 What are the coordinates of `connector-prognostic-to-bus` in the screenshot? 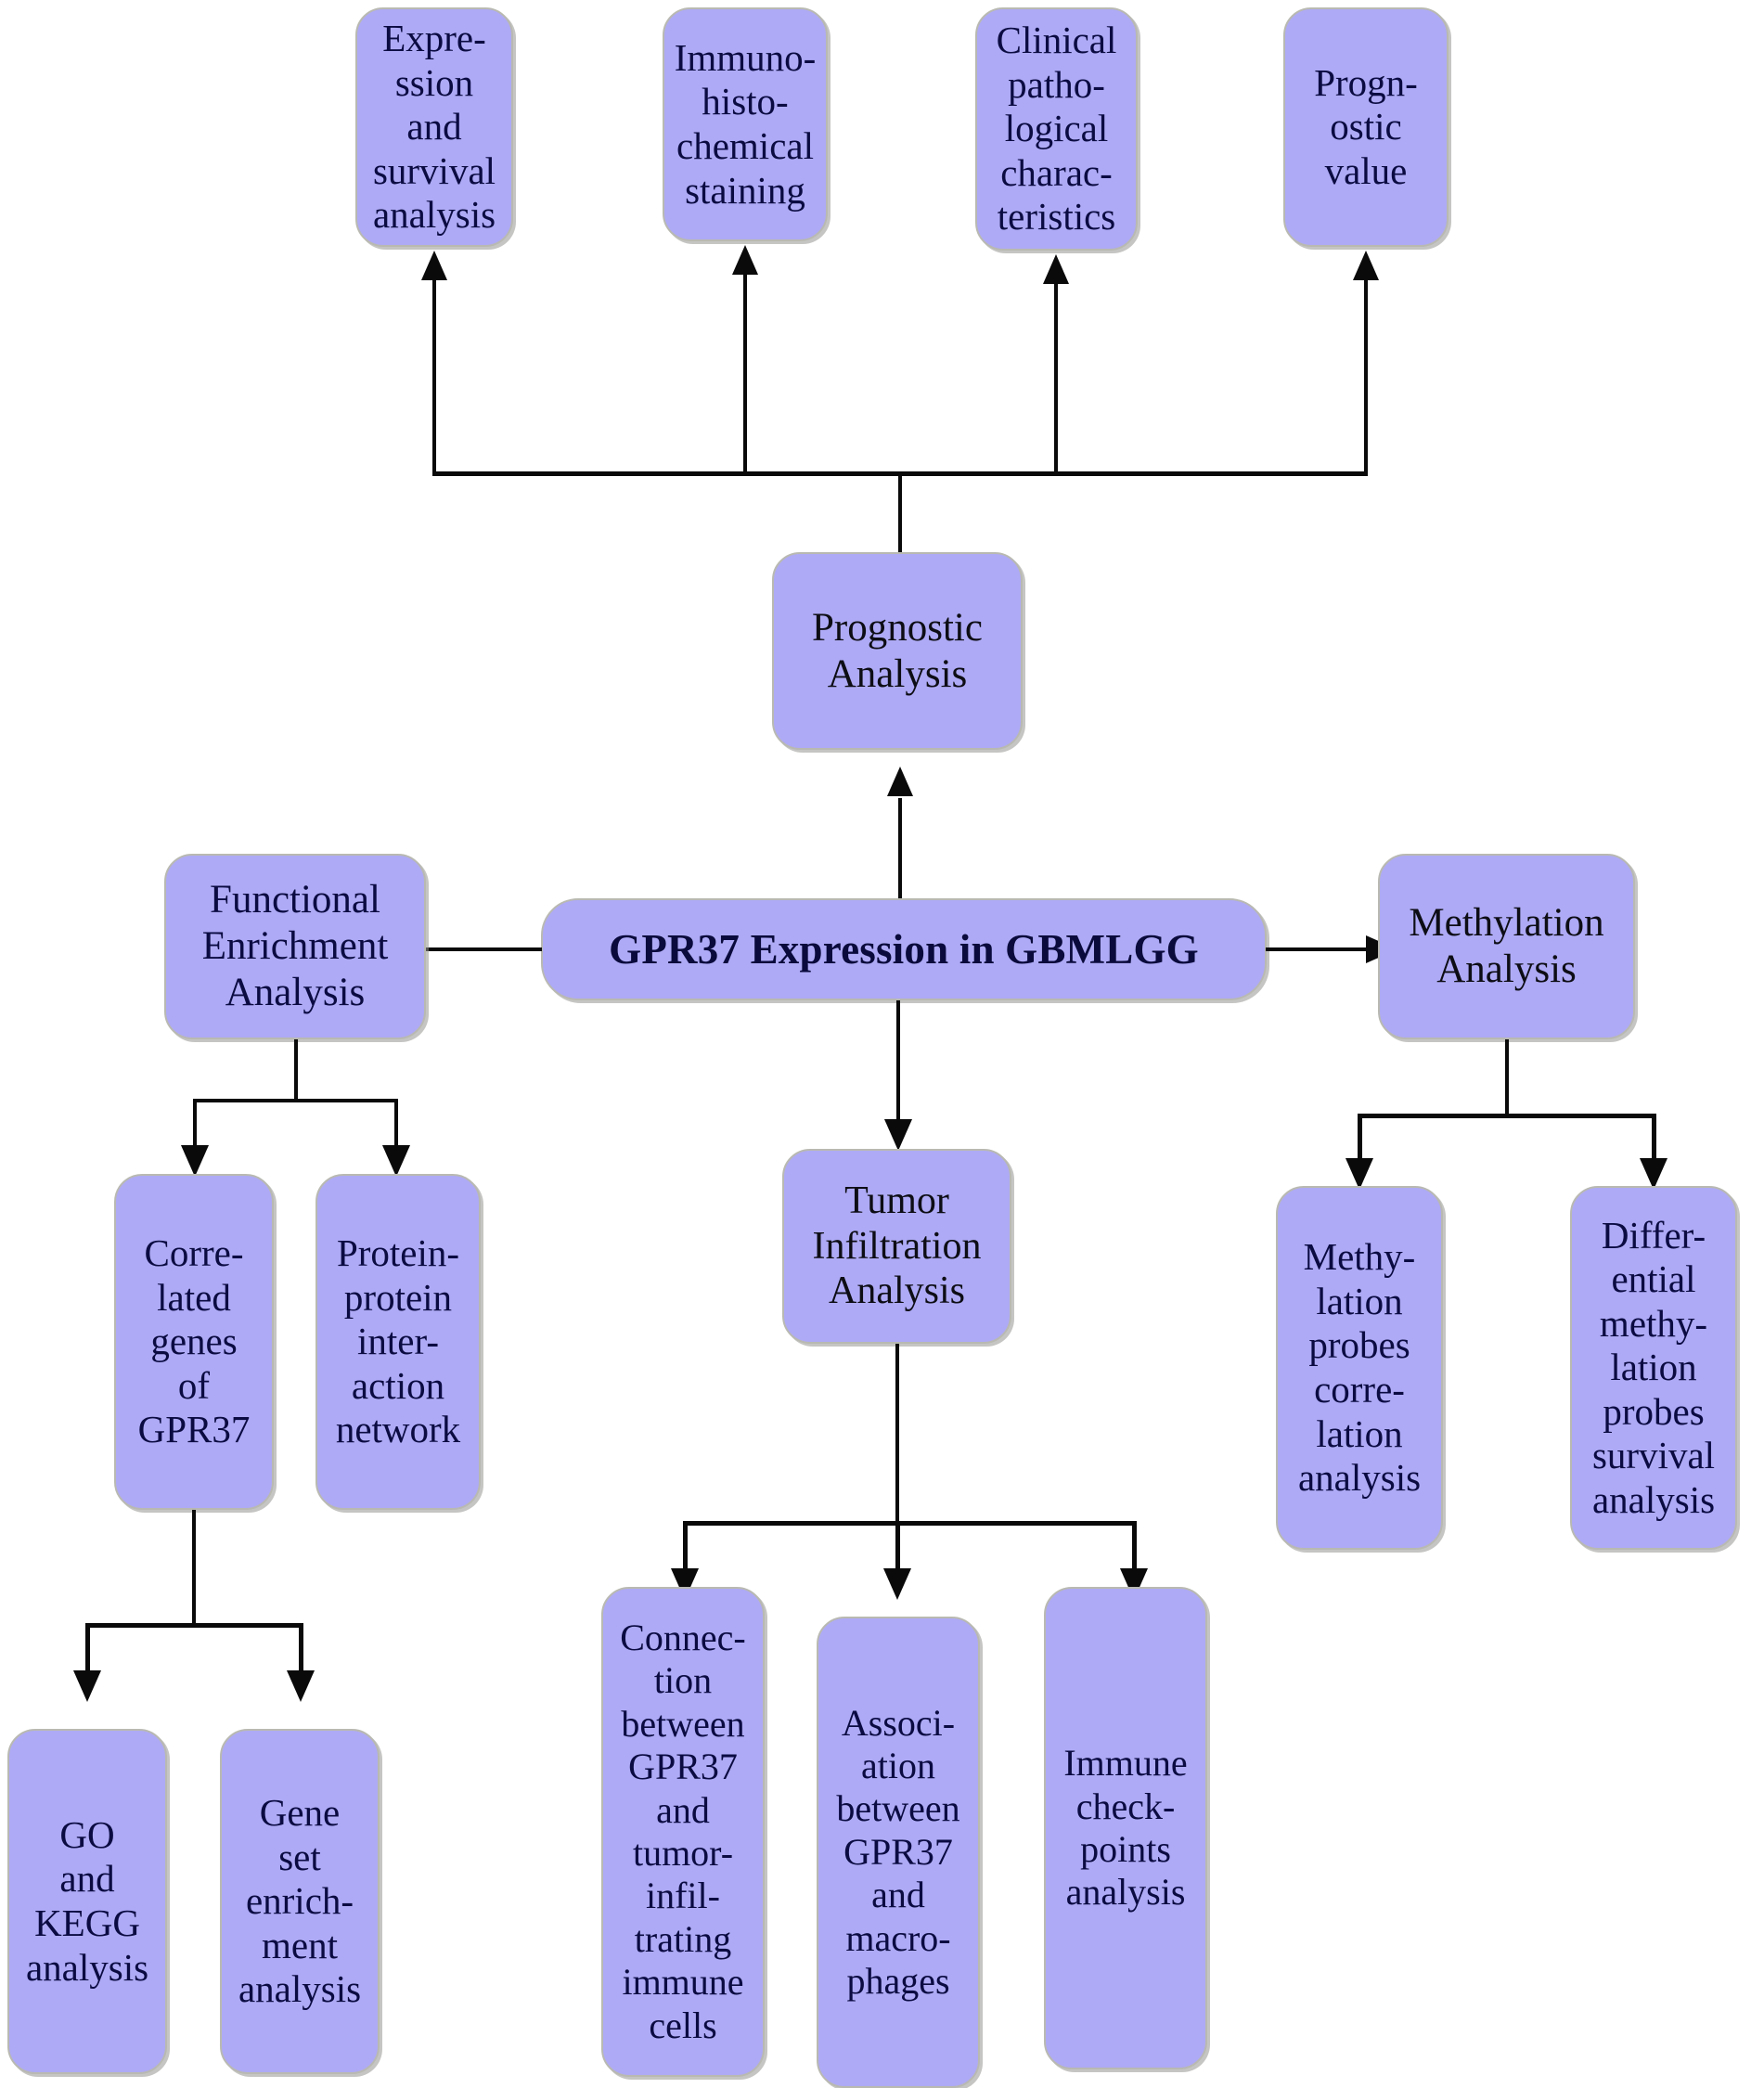 It's located at (900, 512).